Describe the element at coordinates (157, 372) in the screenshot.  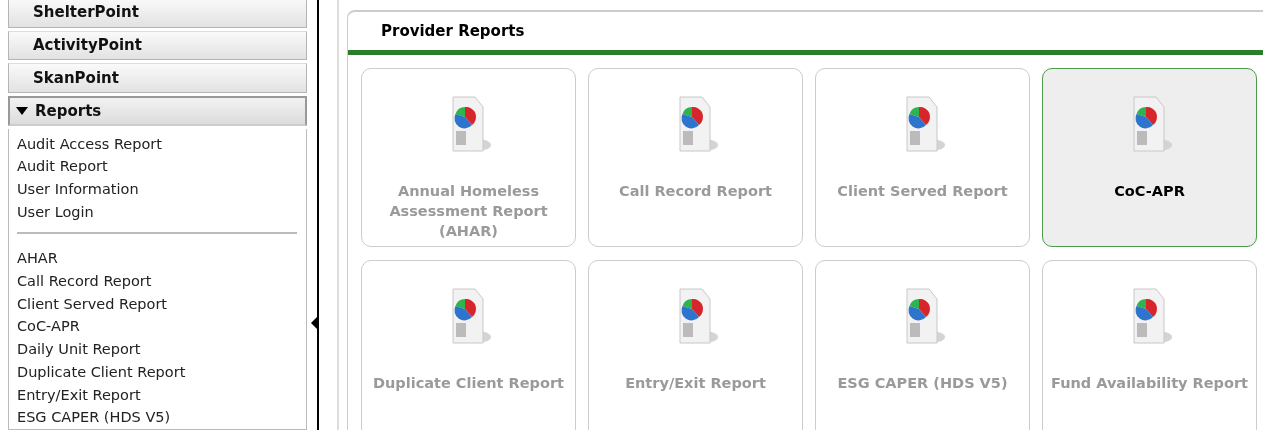
I see `report-link: Duplicate Client Report` at that location.